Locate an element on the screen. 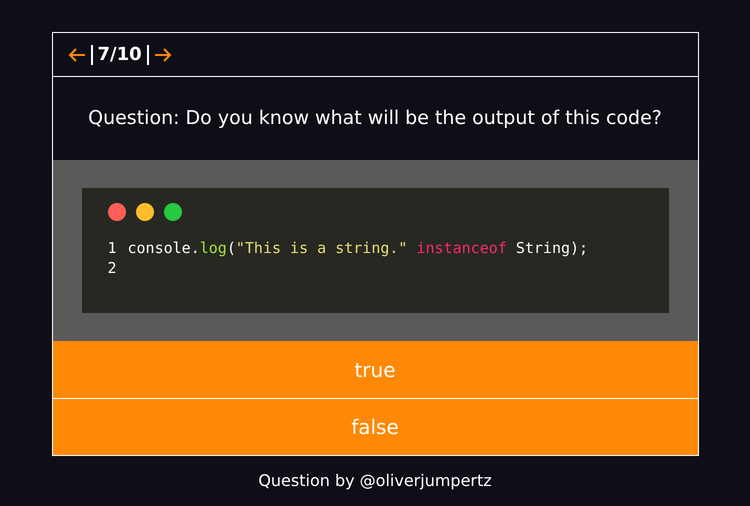 This screenshot has height=506, width=750. question-counter: 7/10 is located at coordinates (119, 54).